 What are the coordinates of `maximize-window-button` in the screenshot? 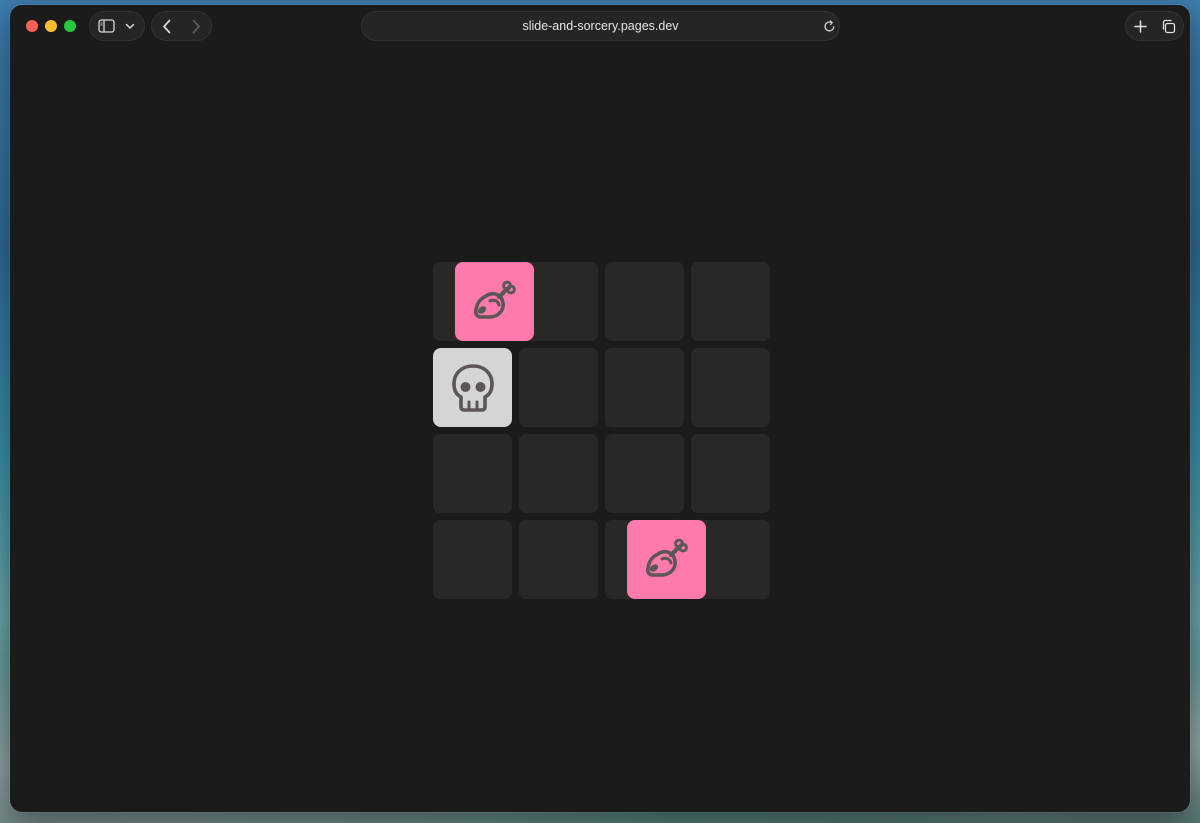 It's located at (70, 26).